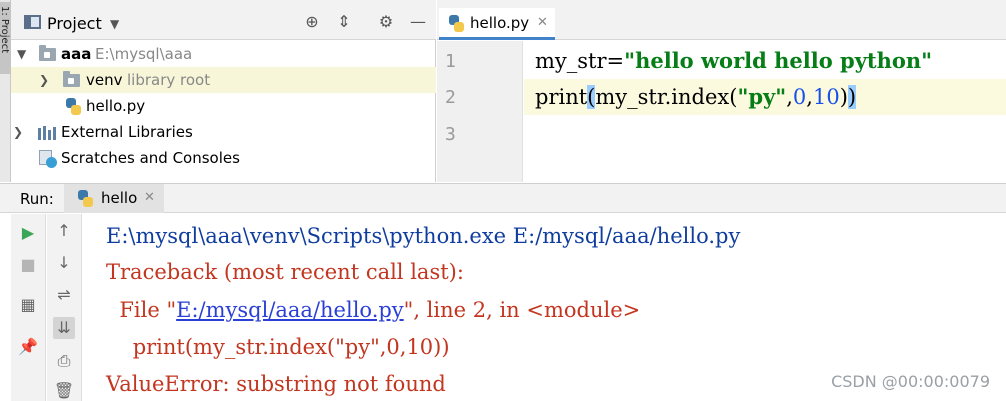 This screenshot has height=401, width=1006. What do you see at coordinates (37, 199) in the screenshot?
I see `run-label: Run:` at bounding box center [37, 199].